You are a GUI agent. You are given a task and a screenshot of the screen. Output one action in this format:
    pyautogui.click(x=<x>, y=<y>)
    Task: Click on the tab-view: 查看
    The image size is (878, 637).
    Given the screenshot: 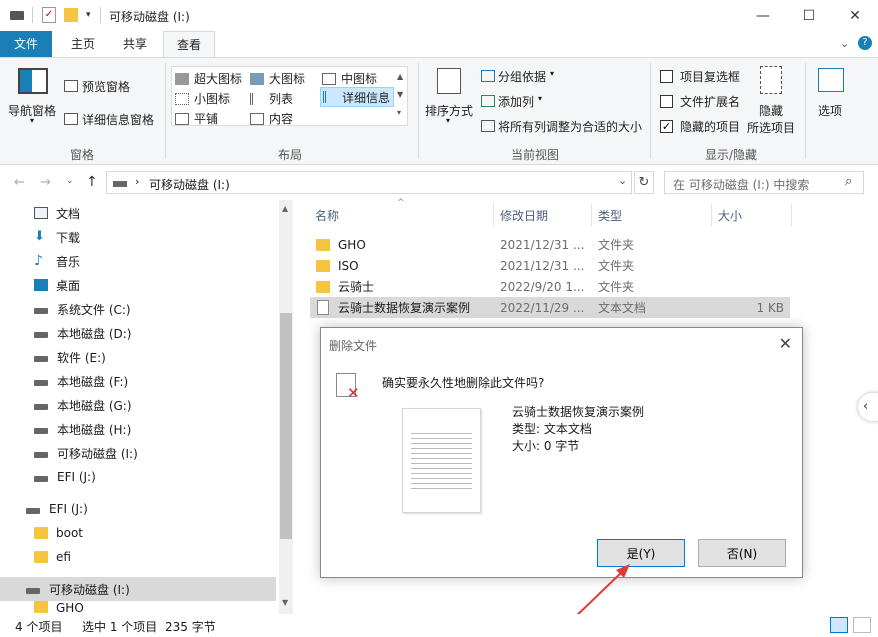 What is the action you would take?
    pyautogui.click(x=189, y=44)
    